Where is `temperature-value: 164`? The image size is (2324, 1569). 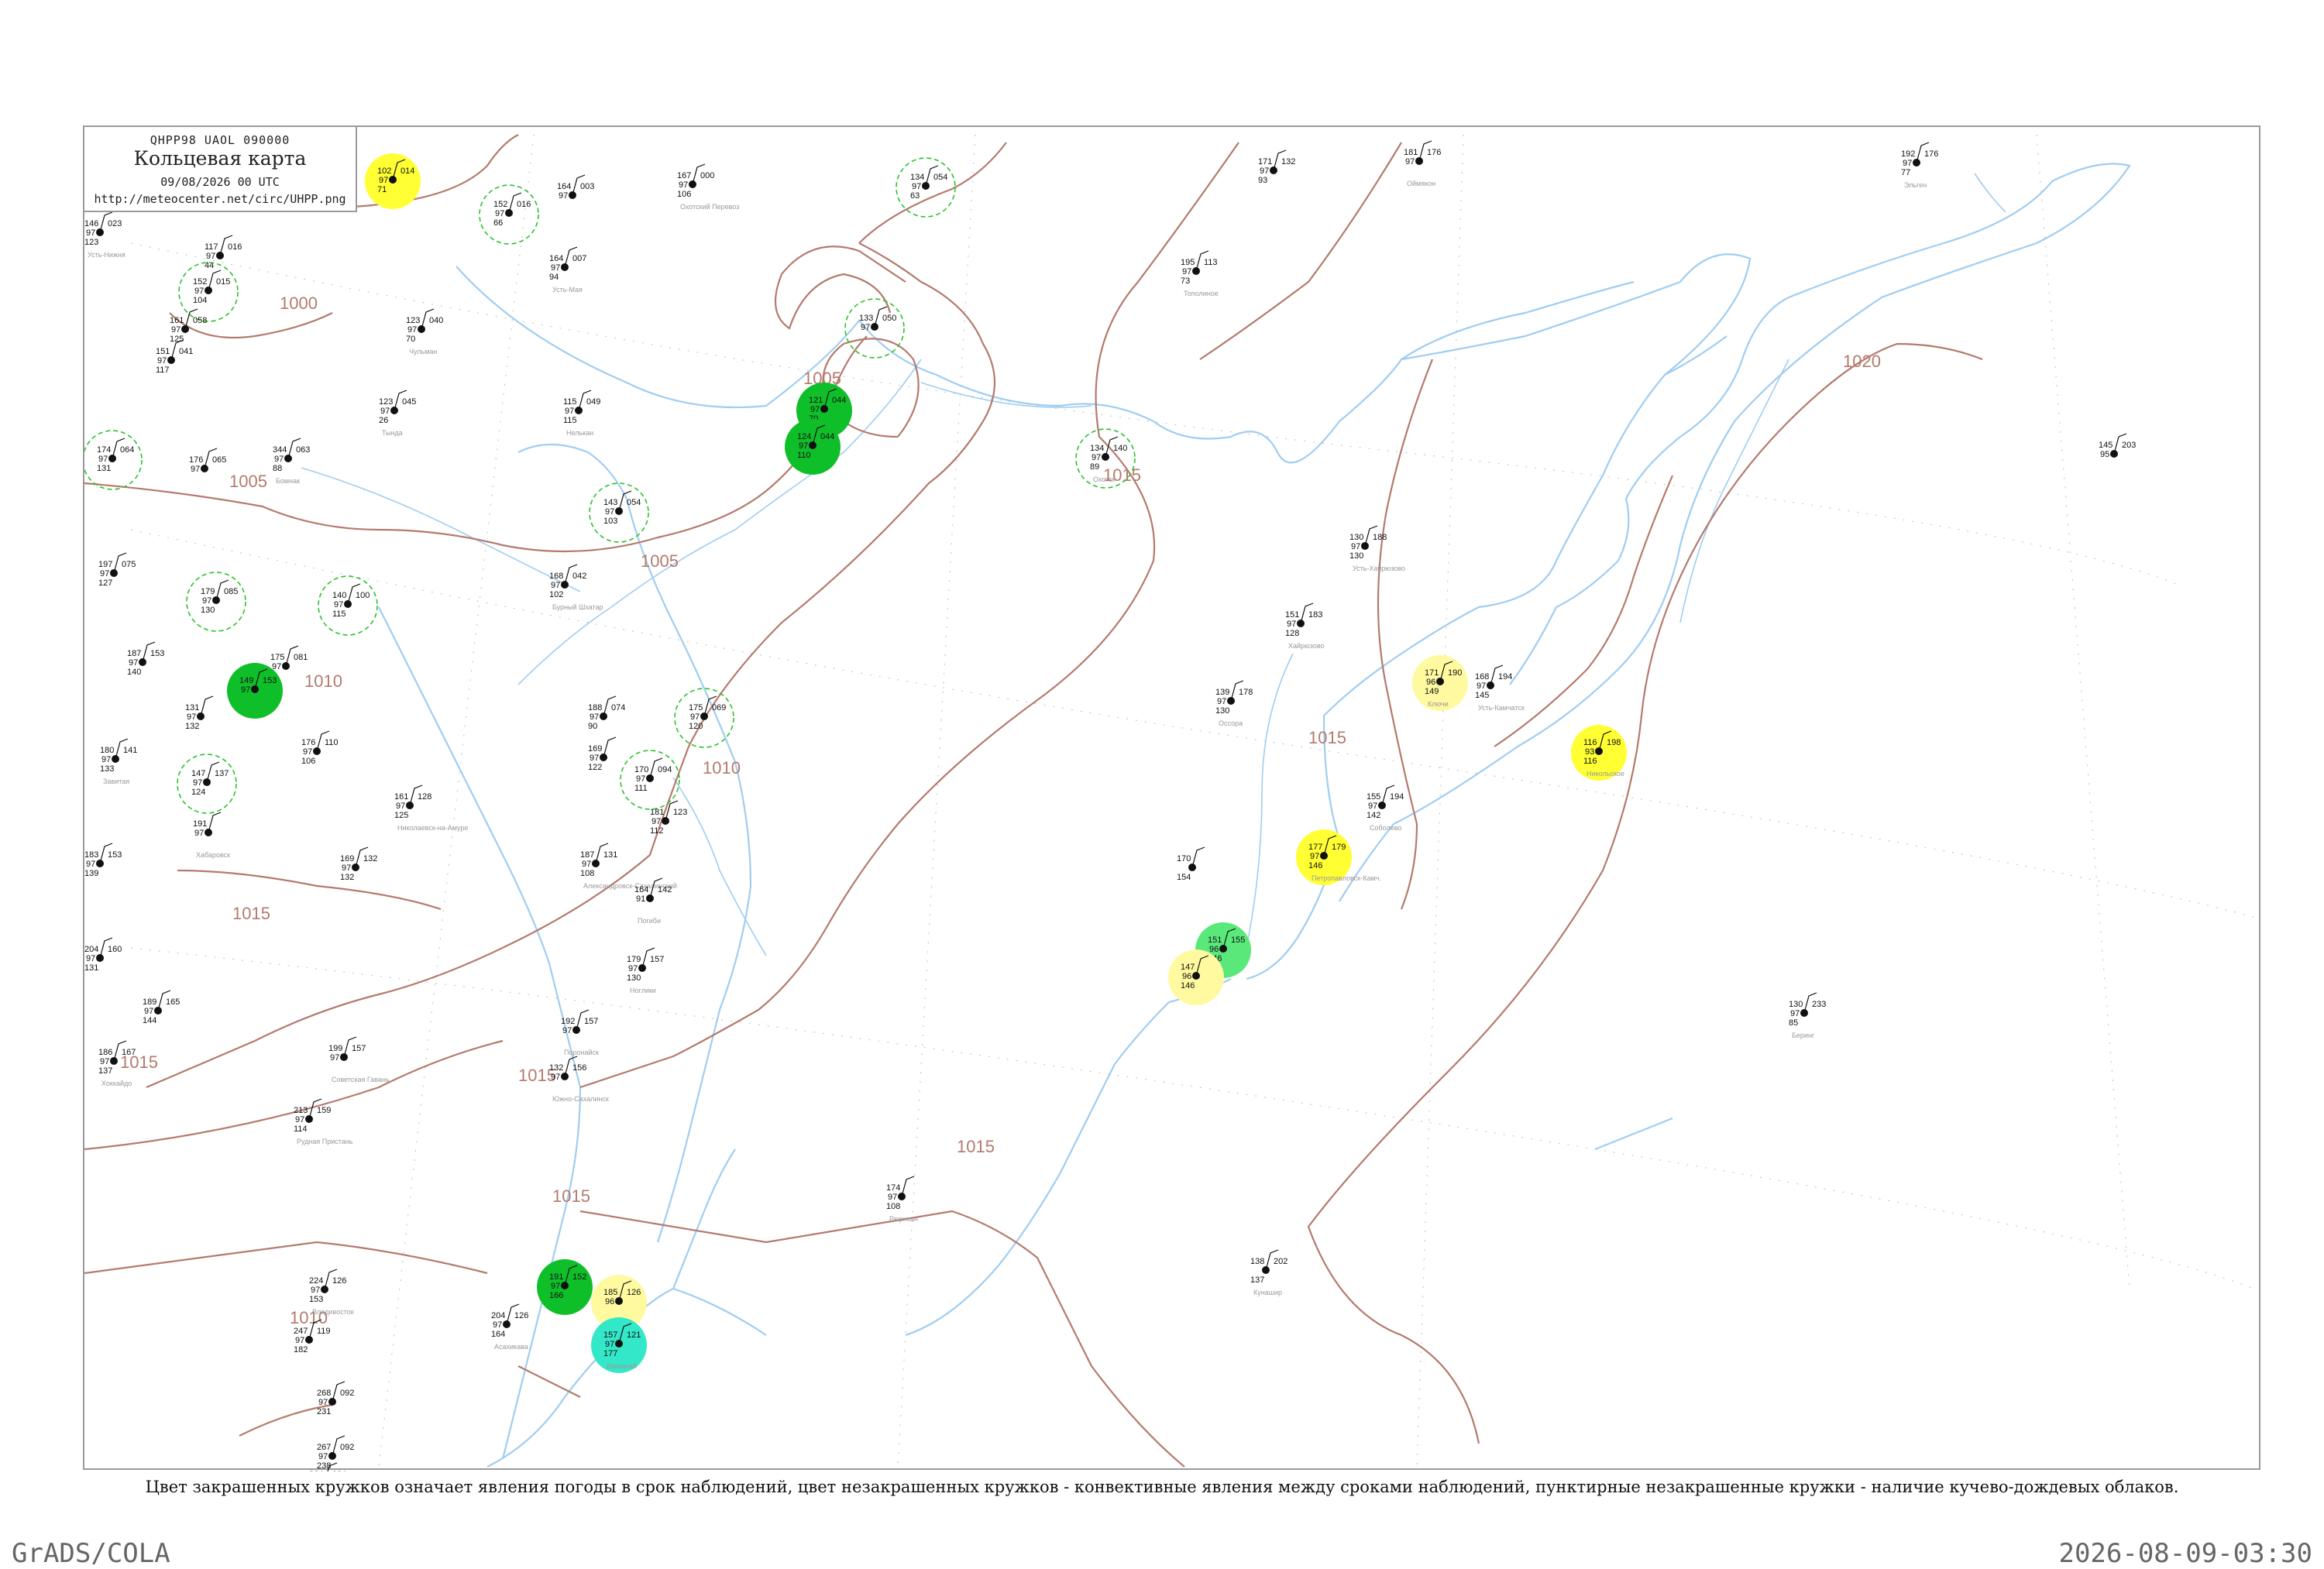 temperature-value: 164 is located at coordinates (564, 187).